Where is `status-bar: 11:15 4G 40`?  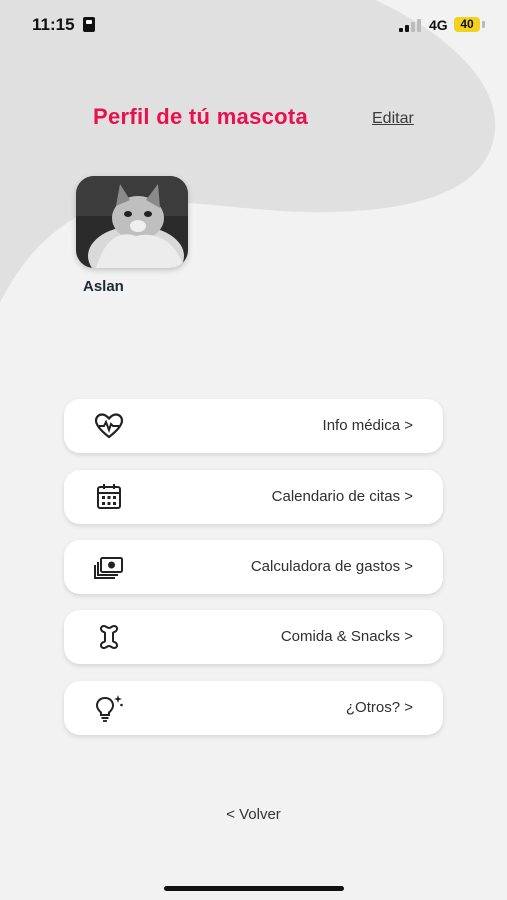
status-bar: 11:15 4G 40 is located at coordinates (253, 25).